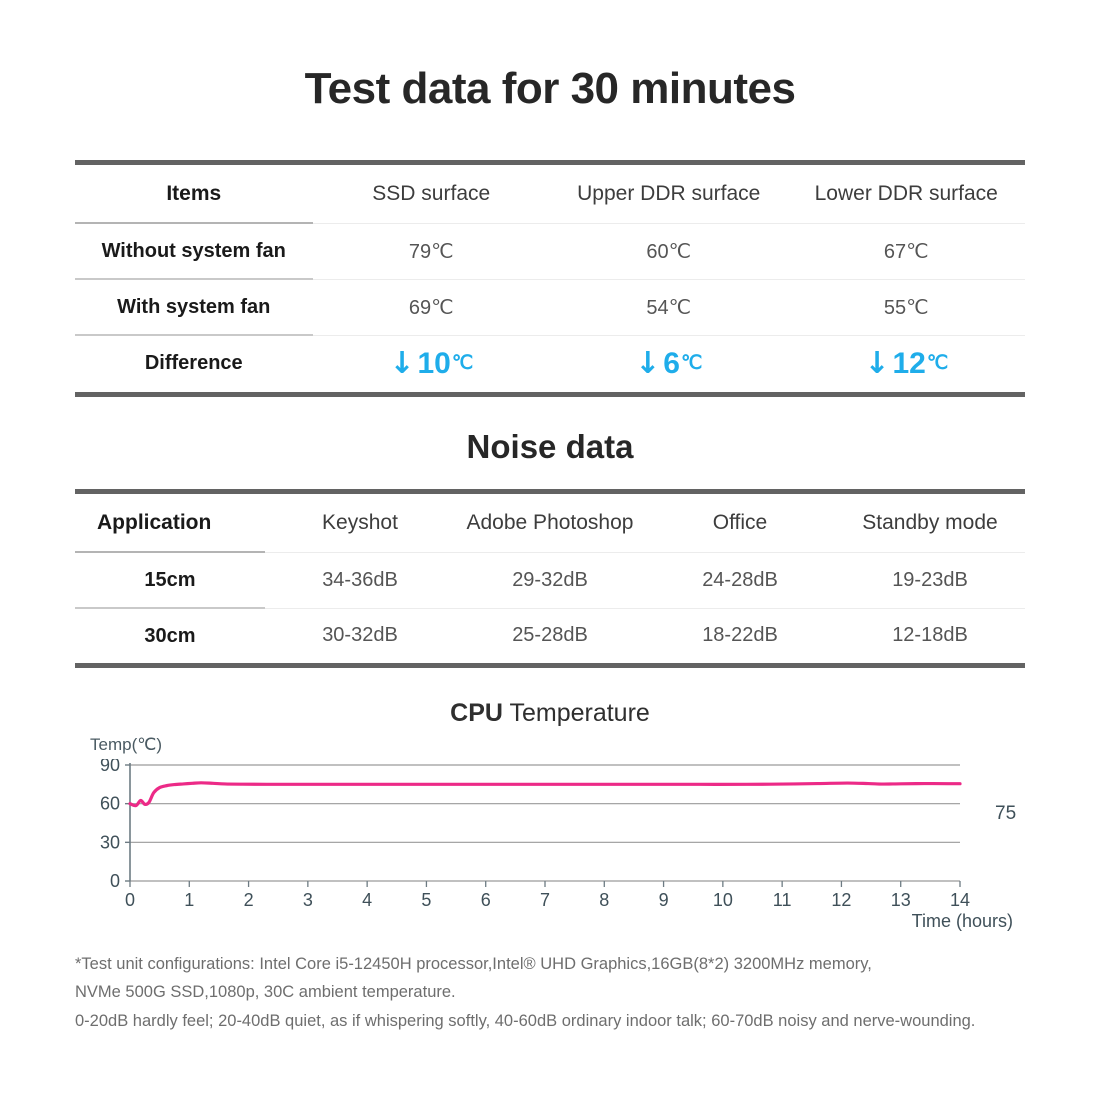  Describe the element at coordinates (476, 713) in the screenshot. I see `chart-title-bold: CPU` at that location.